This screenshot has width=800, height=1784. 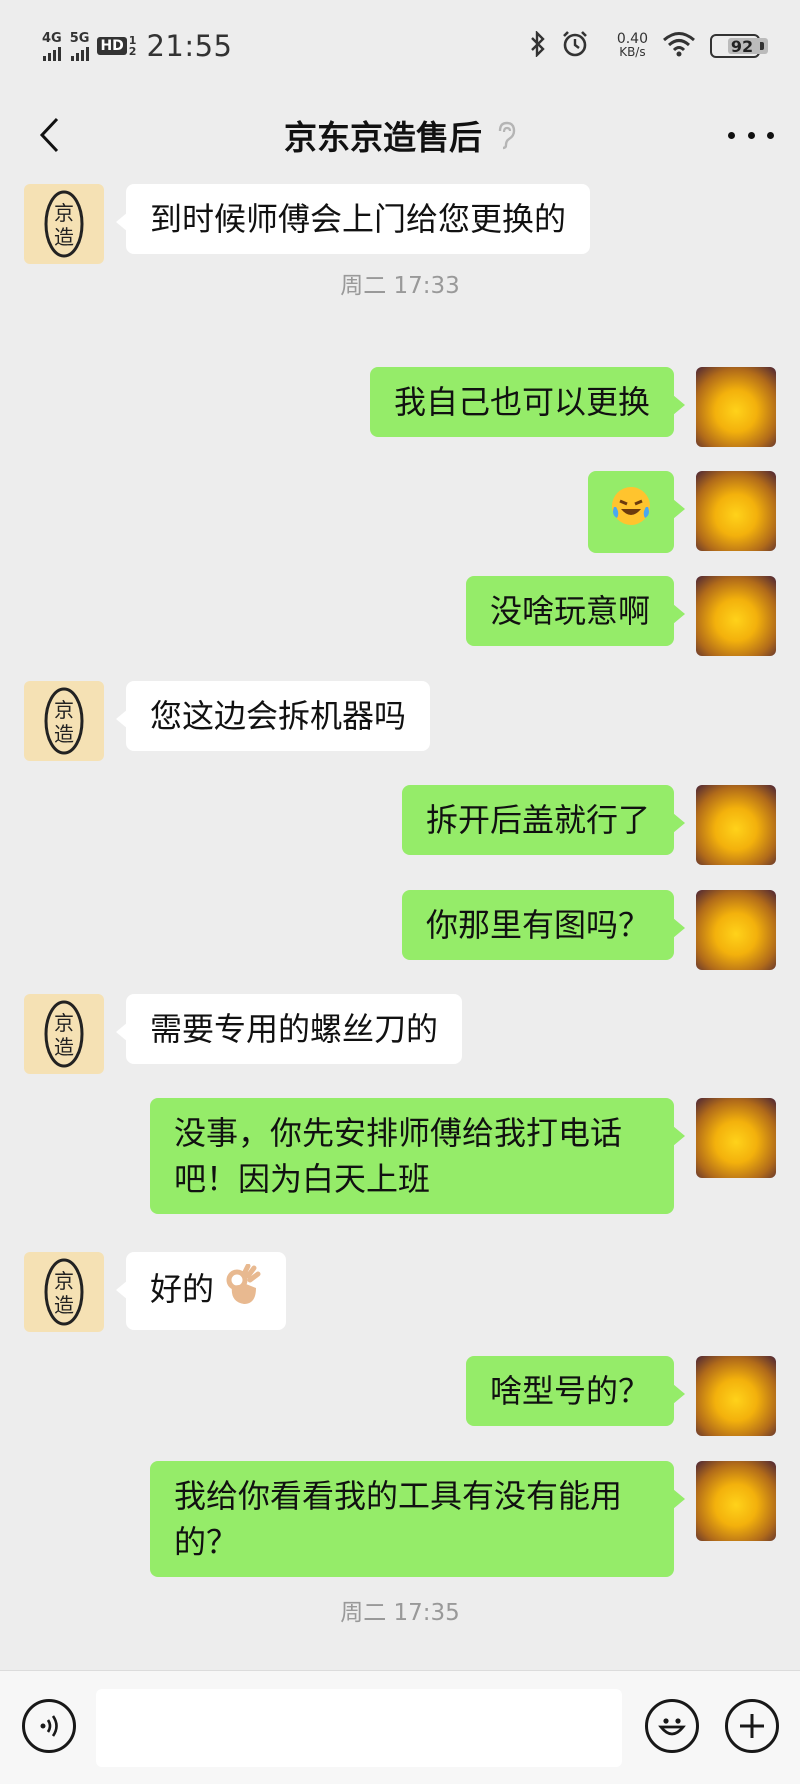 What do you see at coordinates (506, 135) in the screenshot?
I see `ear-icon` at bounding box center [506, 135].